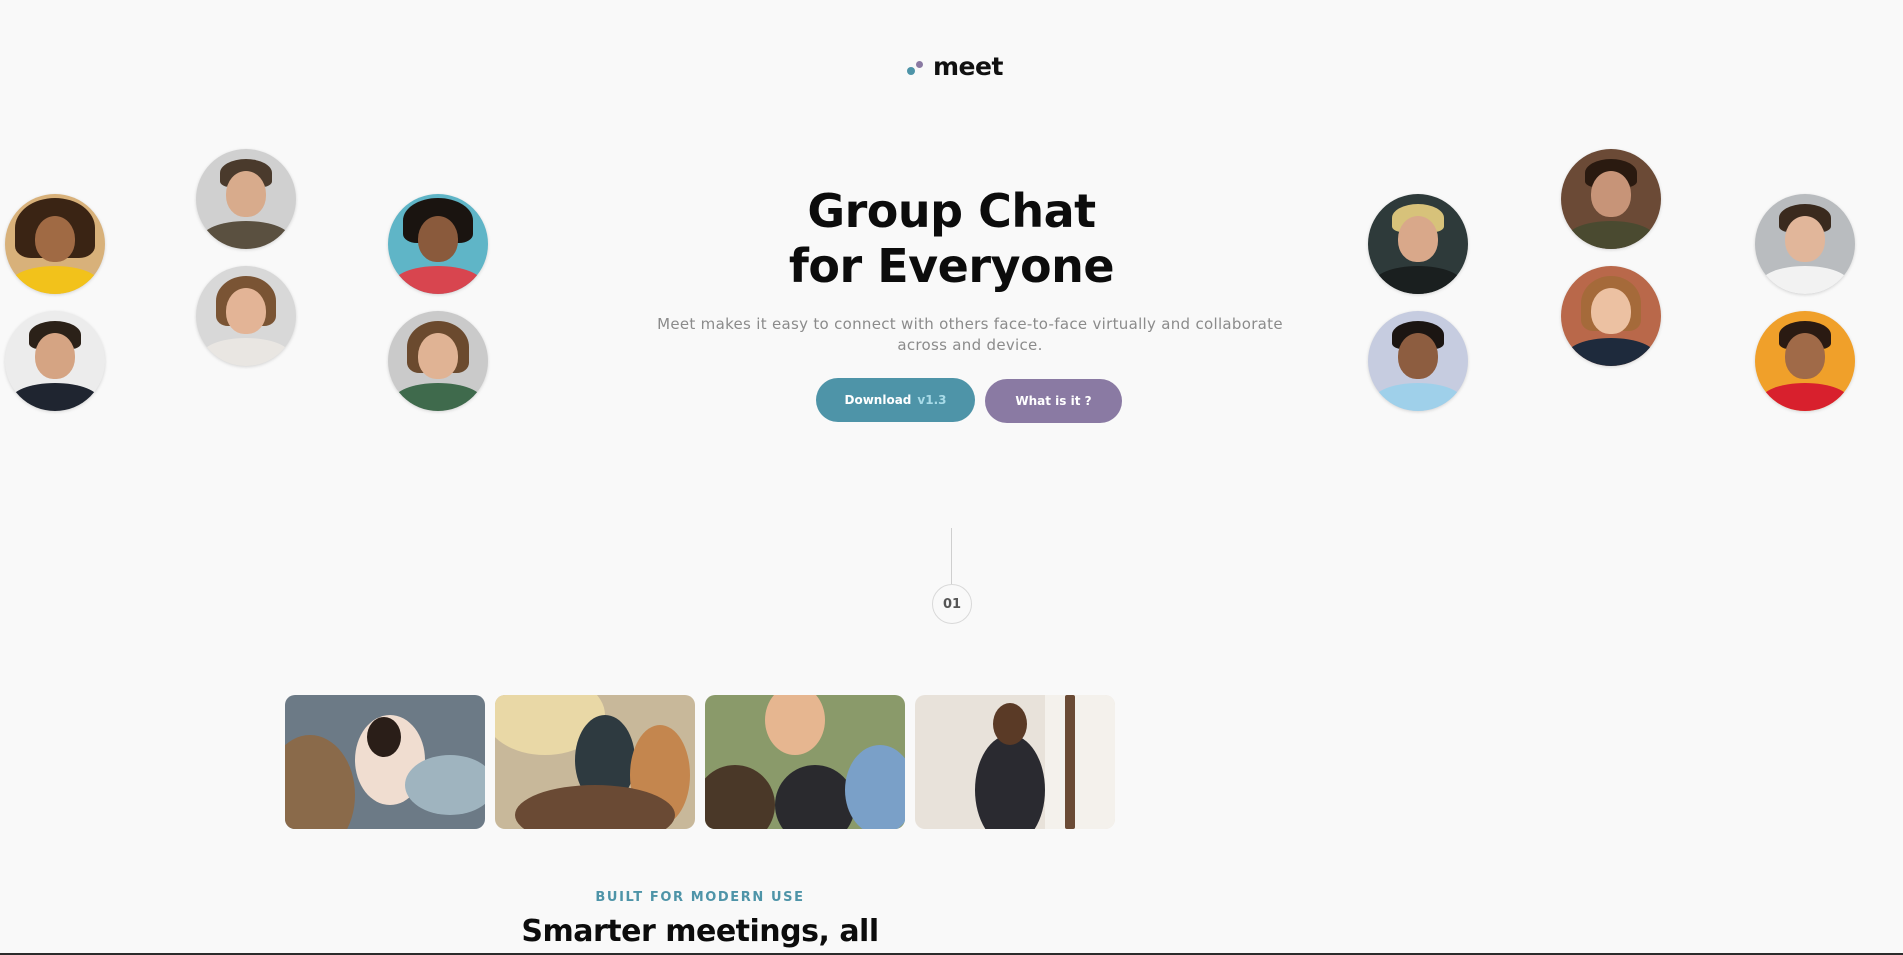 Image resolution: width=1903 pixels, height=955 pixels. Describe the element at coordinates (952, 604) in the screenshot. I see `step-number-badge: 01` at that location.